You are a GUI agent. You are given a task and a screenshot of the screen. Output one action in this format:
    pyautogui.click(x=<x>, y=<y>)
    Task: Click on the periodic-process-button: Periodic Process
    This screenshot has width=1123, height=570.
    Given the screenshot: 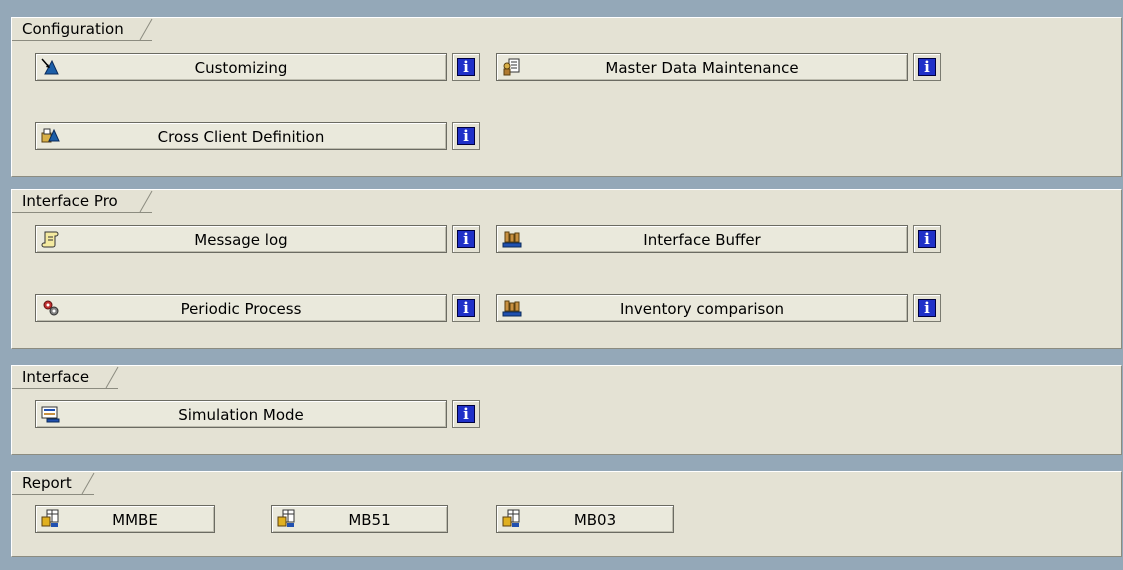 What is the action you would take?
    pyautogui.click(x=241, y=308)
    